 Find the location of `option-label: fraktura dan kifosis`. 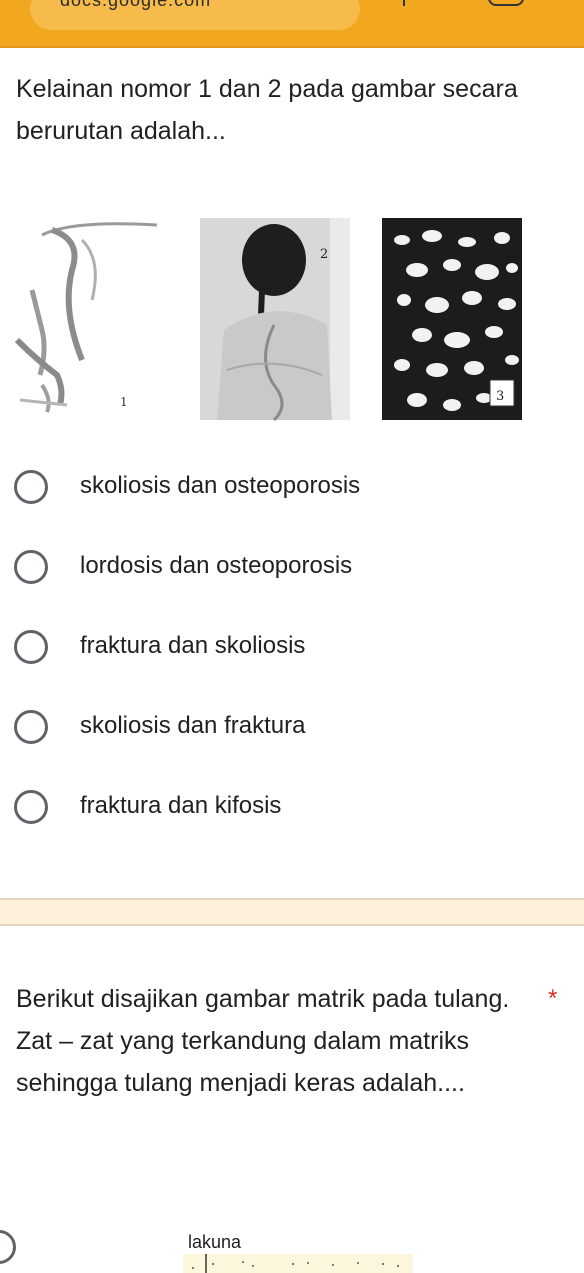

option-label: fraktura dan kifosis is located at coordinates (181, 805).